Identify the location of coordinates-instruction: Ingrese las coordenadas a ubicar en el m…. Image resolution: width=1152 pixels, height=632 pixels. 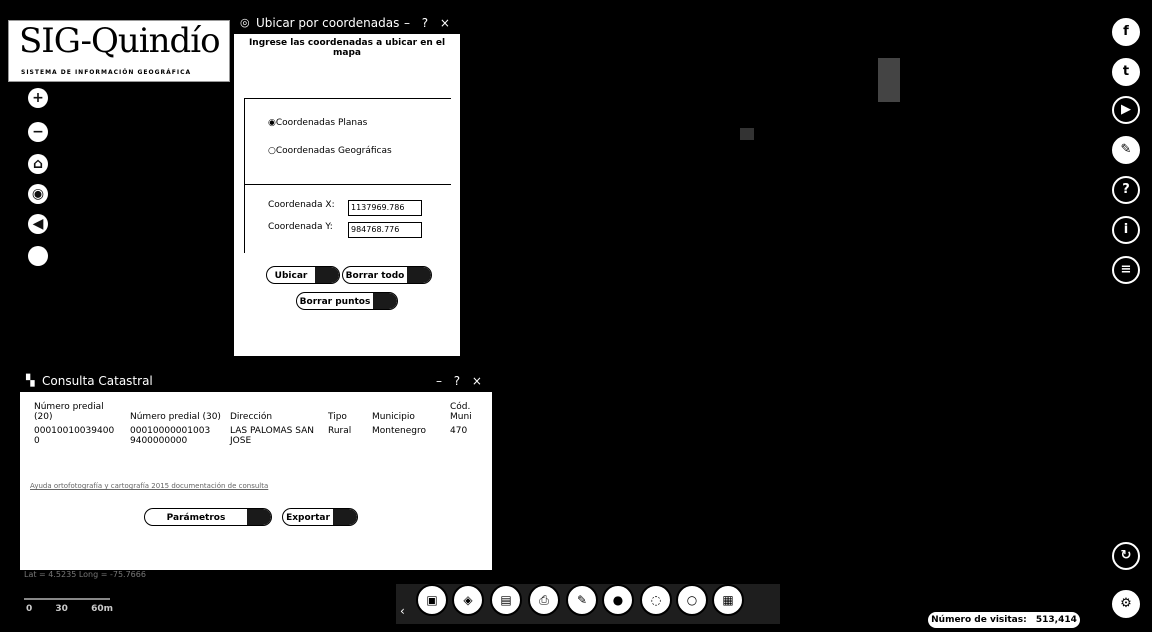
(347, 48).